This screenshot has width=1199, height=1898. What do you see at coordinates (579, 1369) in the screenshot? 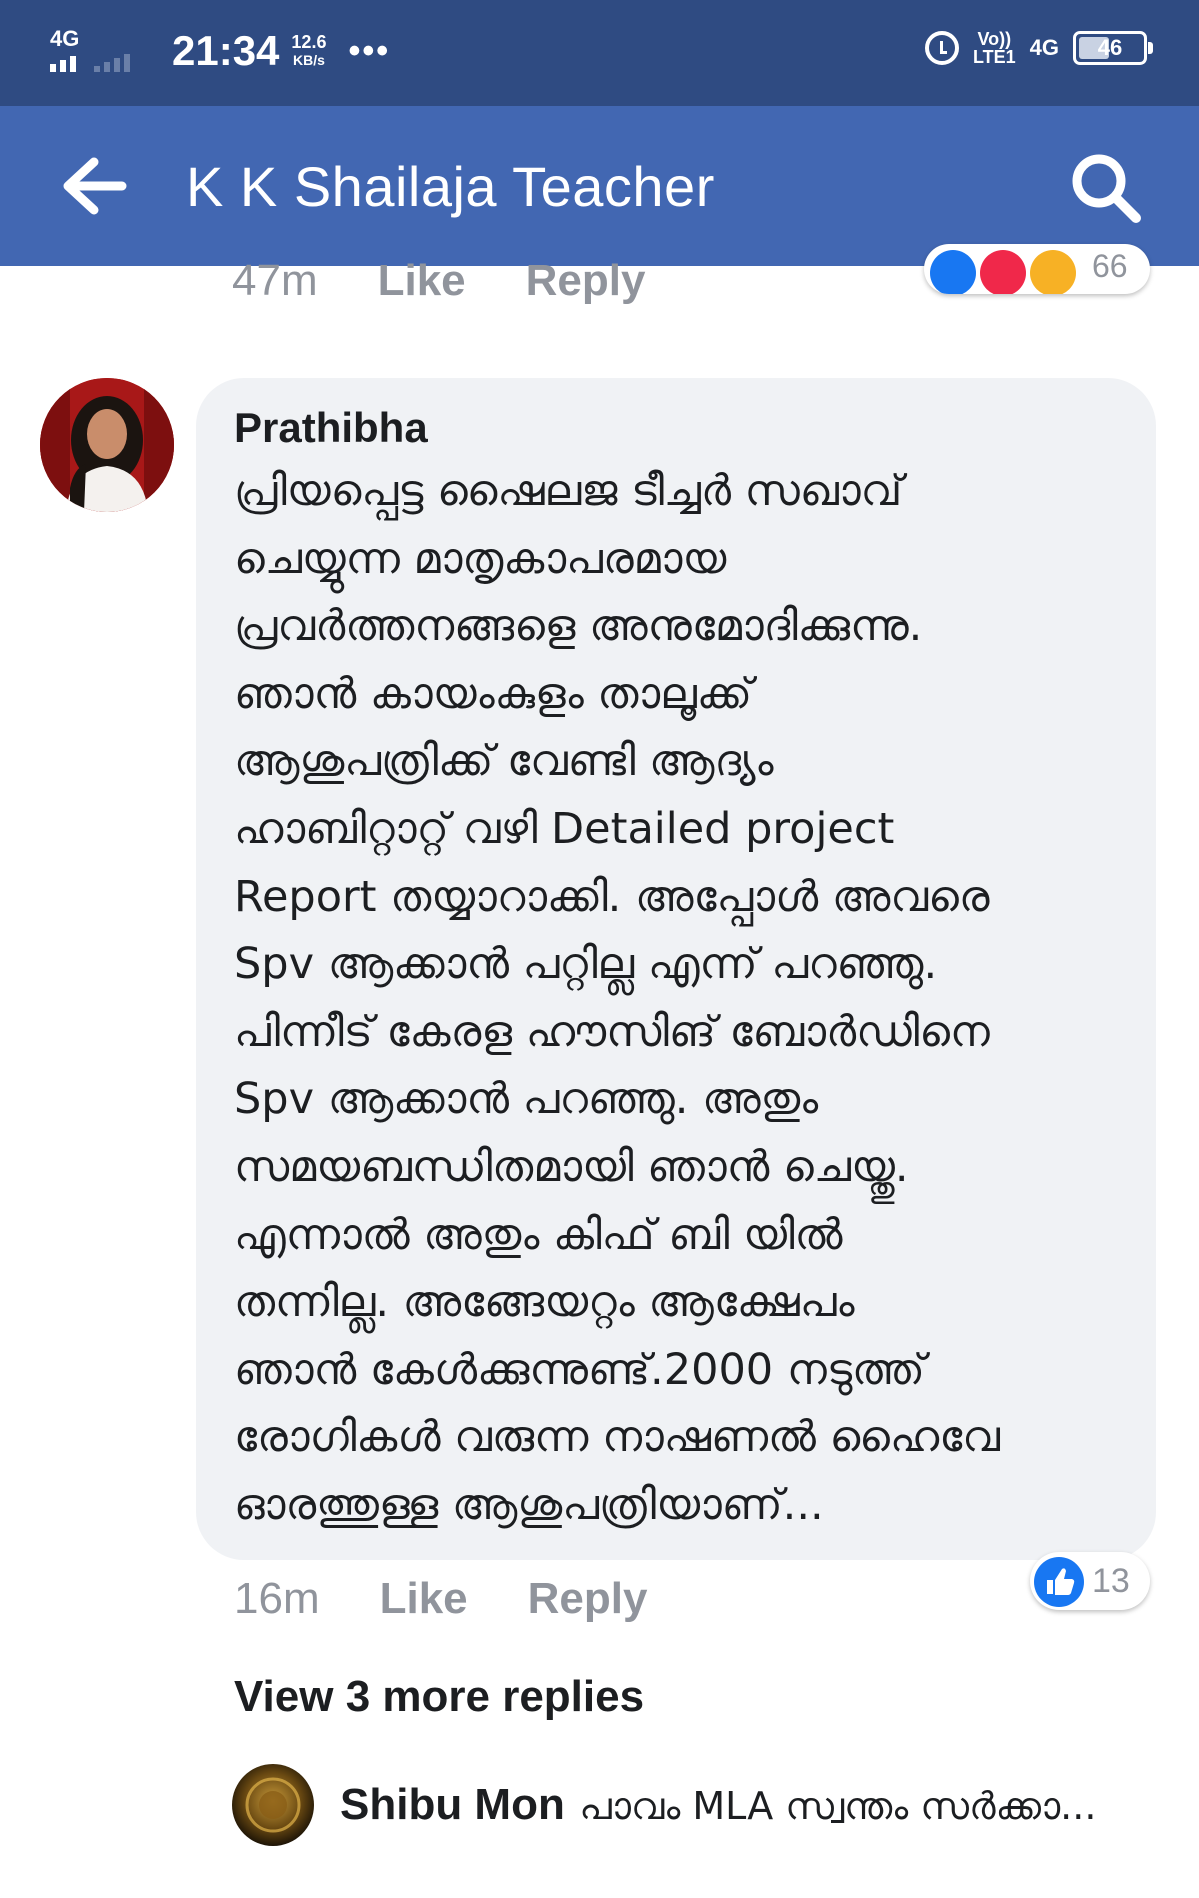
I see `comment-line: ഞാൻ കേൾക്കുന്നുണ്ട്.2000 നടുത്ത്` at bounding box center [579, 1369].